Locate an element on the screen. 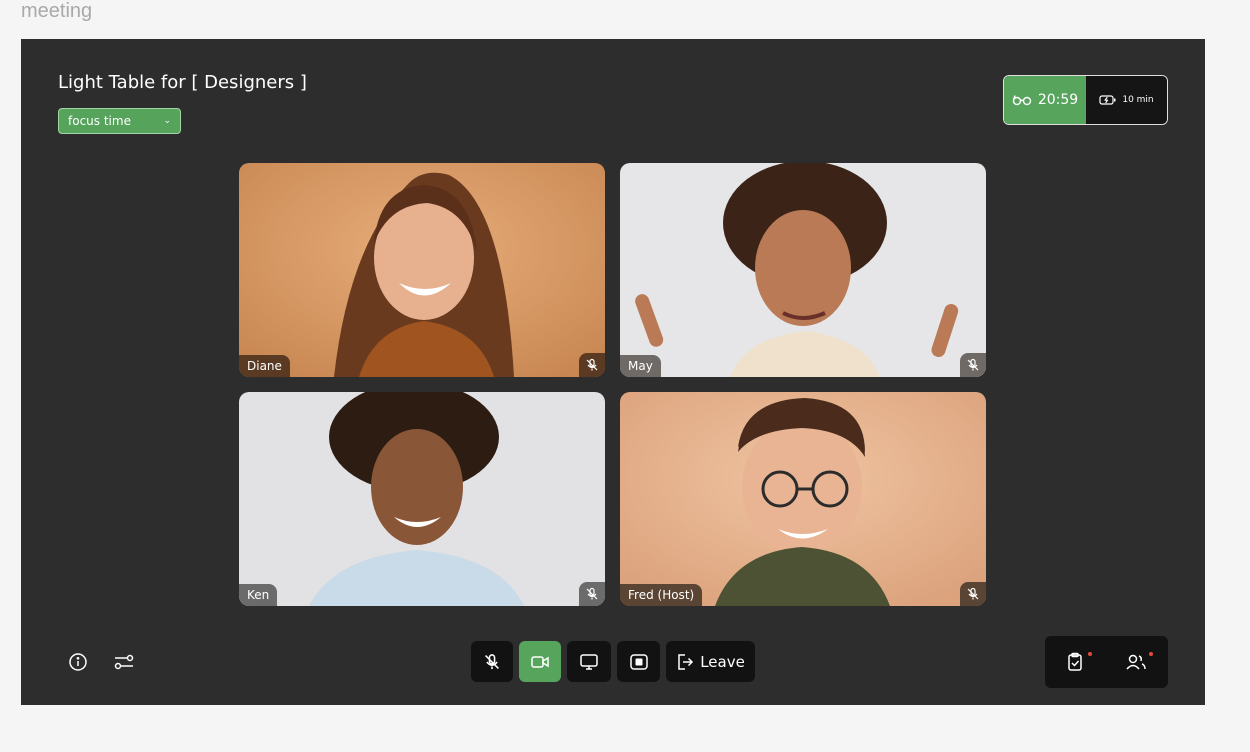  timer-focus-section: 20:59 is located at coordinates (1045, 100).